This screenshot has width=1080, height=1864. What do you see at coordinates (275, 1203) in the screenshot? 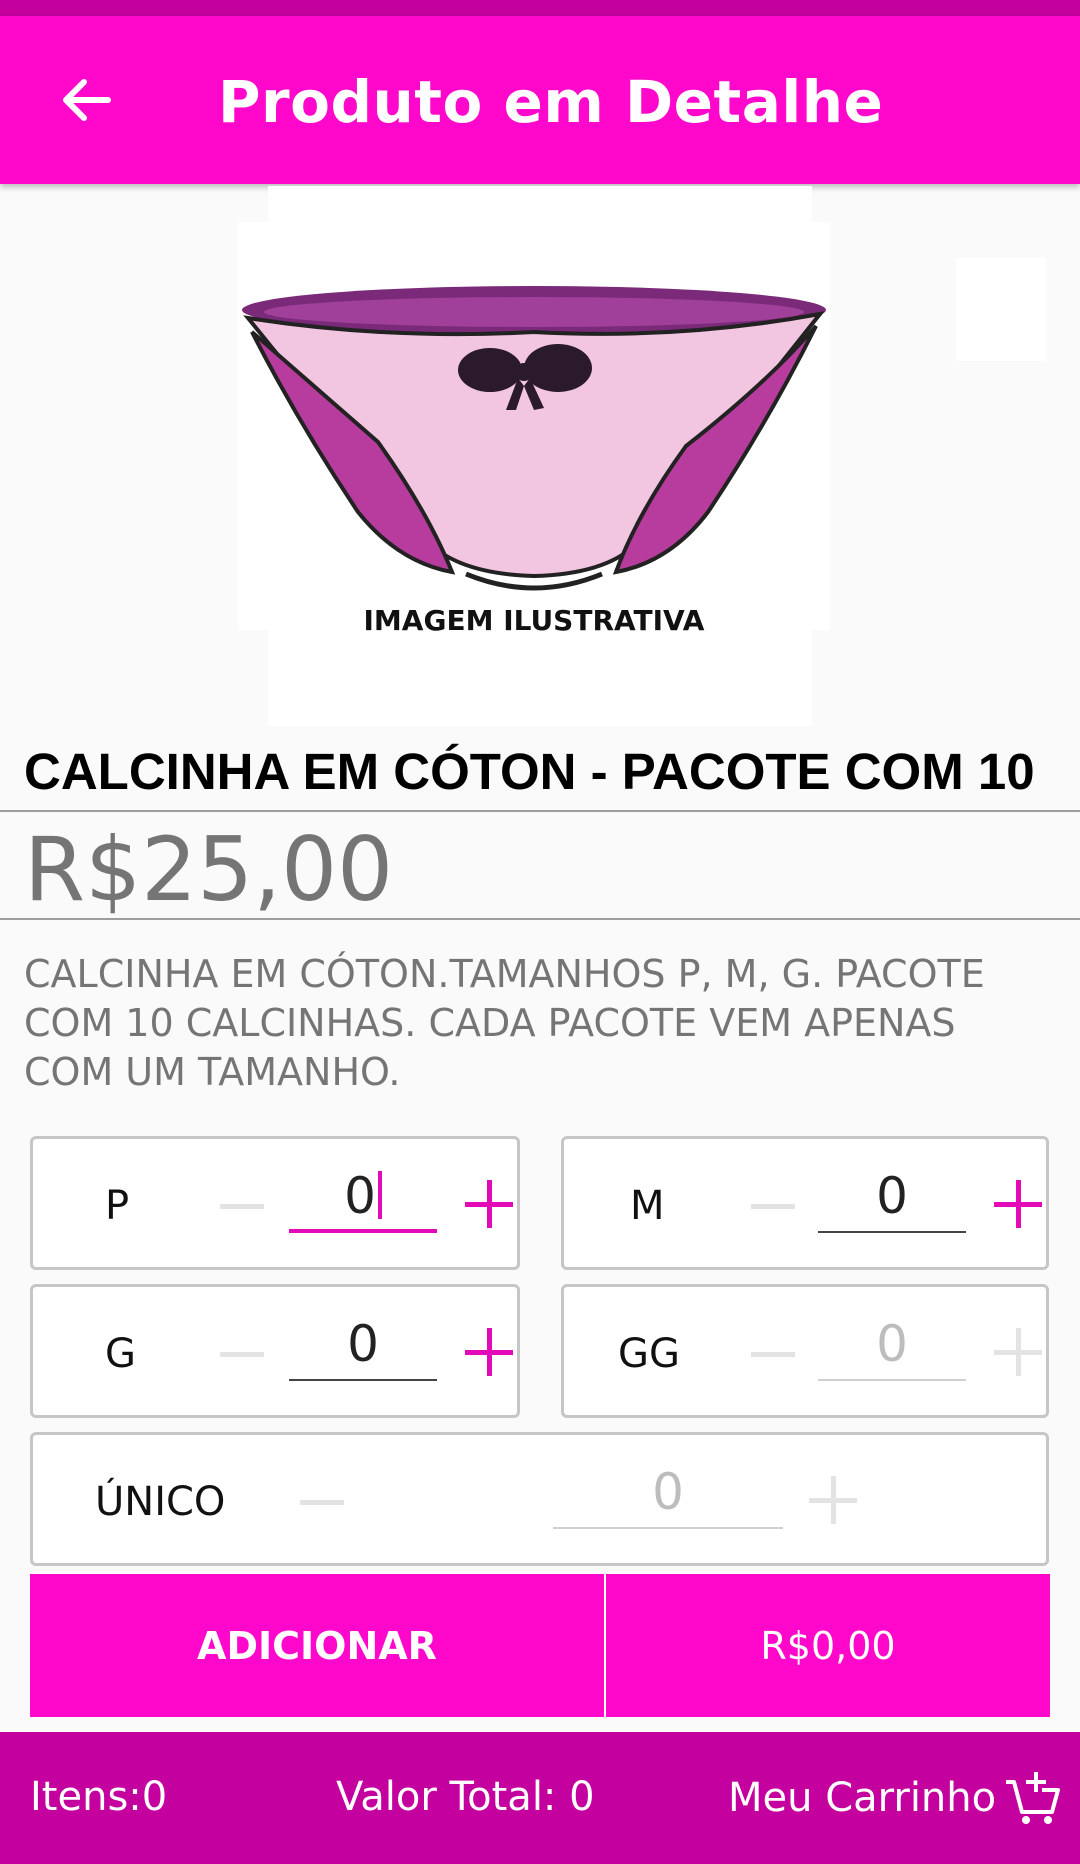
I see `size-row-p: P 0` at bounding box center [275, 1203].